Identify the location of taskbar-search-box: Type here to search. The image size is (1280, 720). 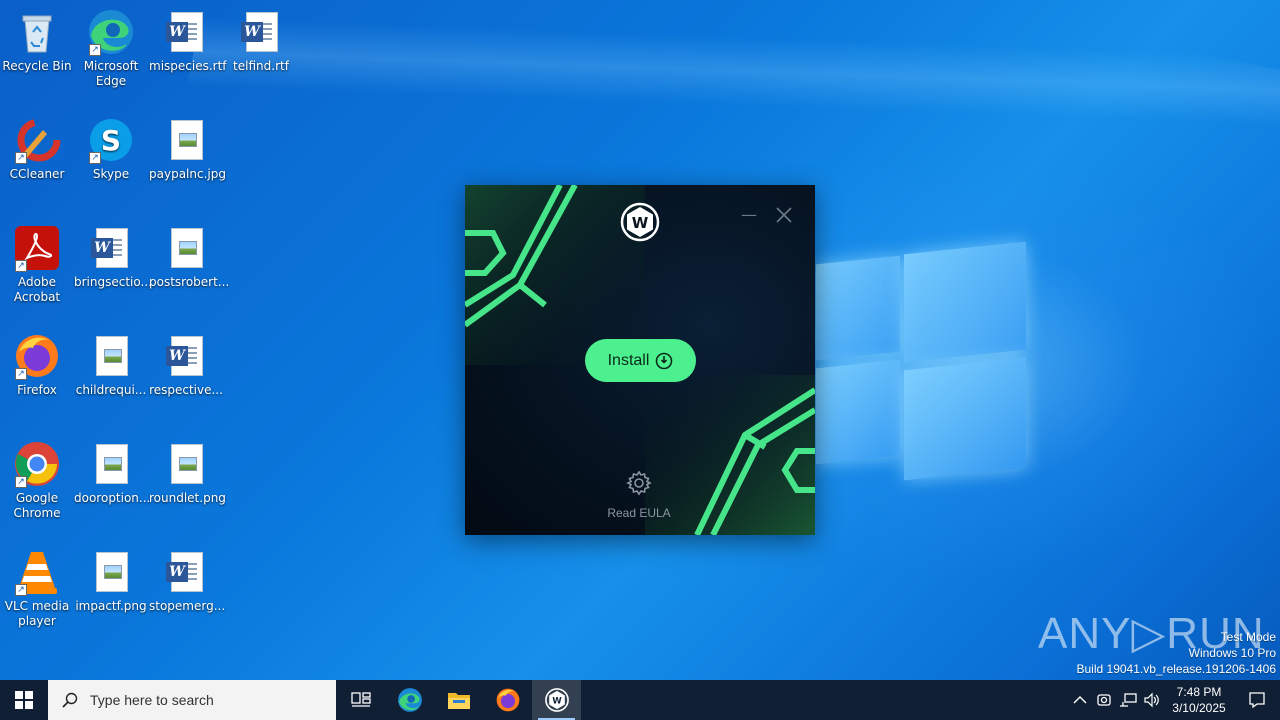
(192, 700).